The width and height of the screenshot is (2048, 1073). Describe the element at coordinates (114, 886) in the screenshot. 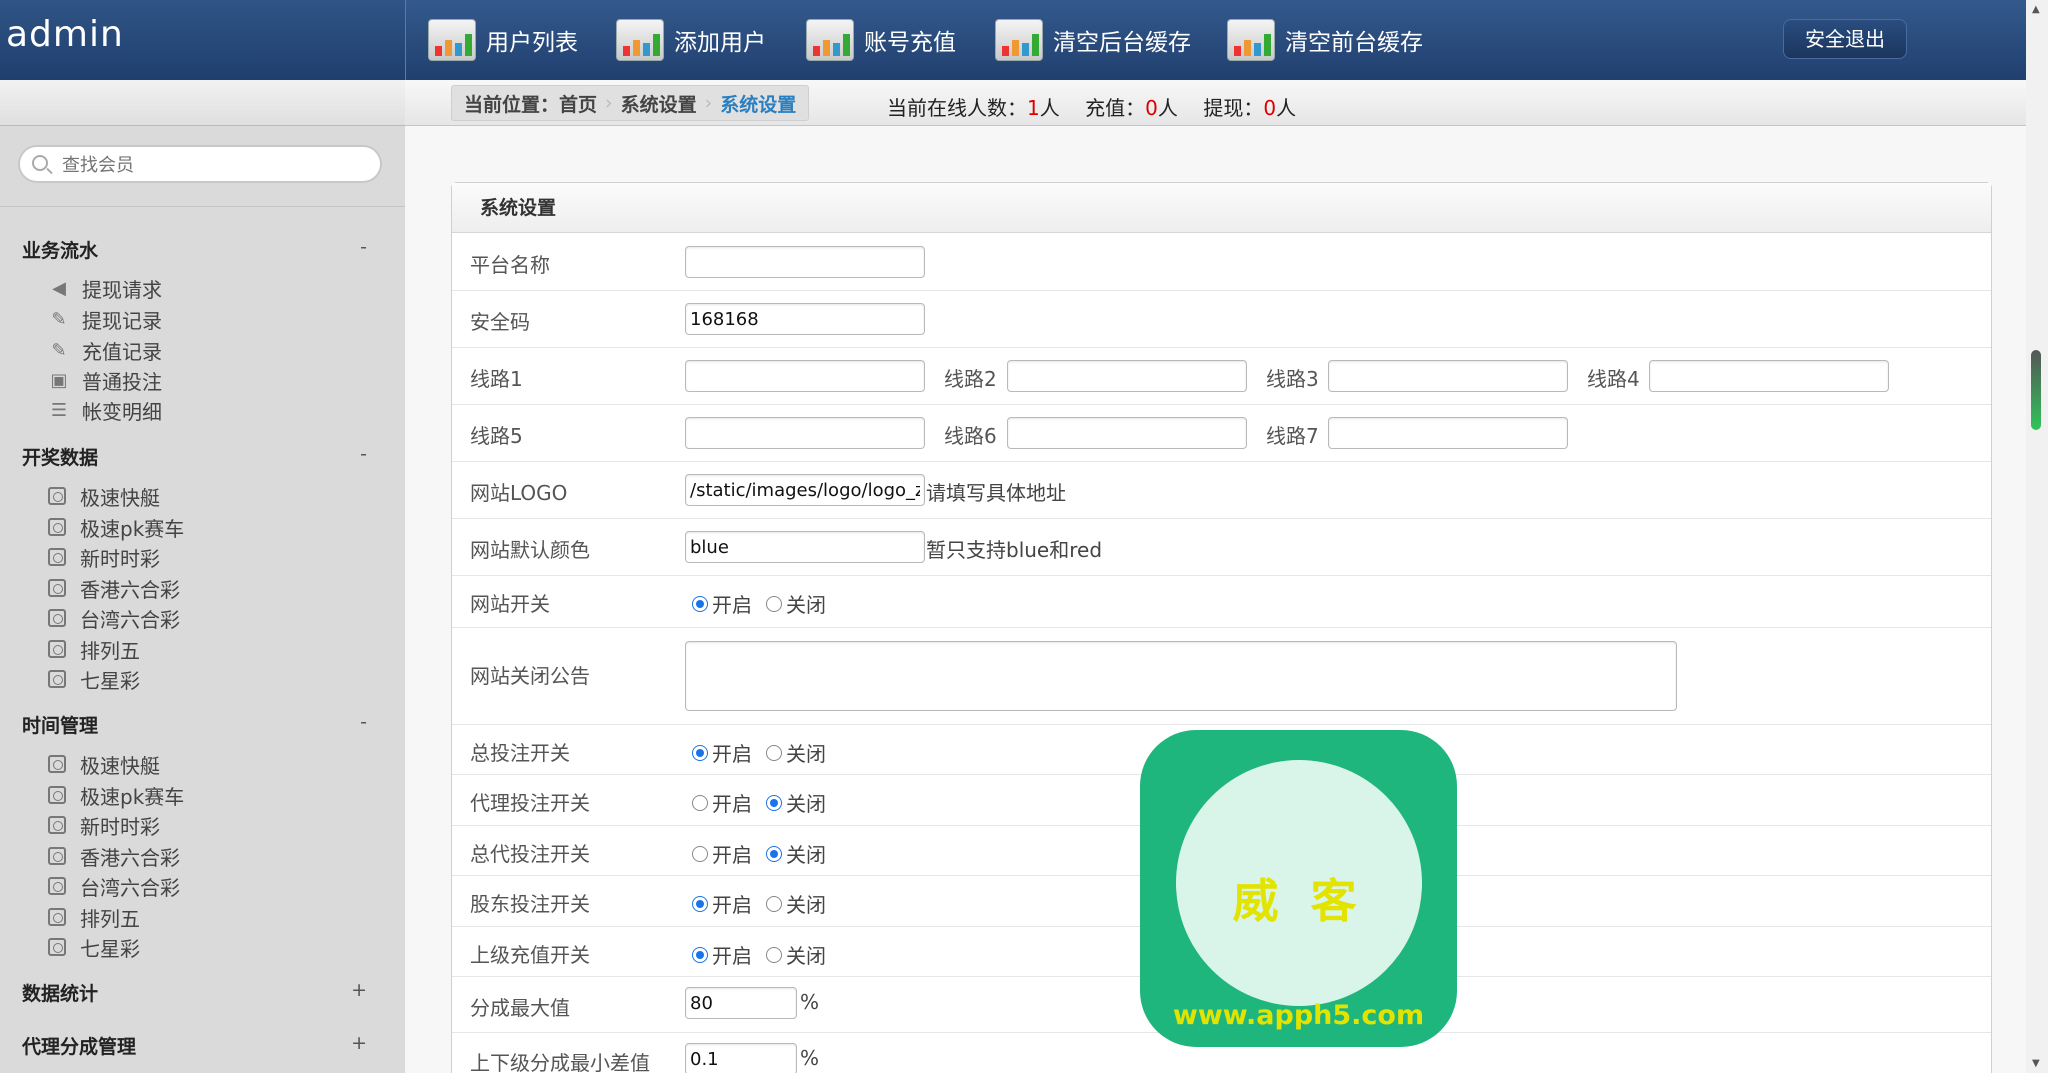

I see `sidebar-item-lottery-time: 台湾六合彩` at that location.